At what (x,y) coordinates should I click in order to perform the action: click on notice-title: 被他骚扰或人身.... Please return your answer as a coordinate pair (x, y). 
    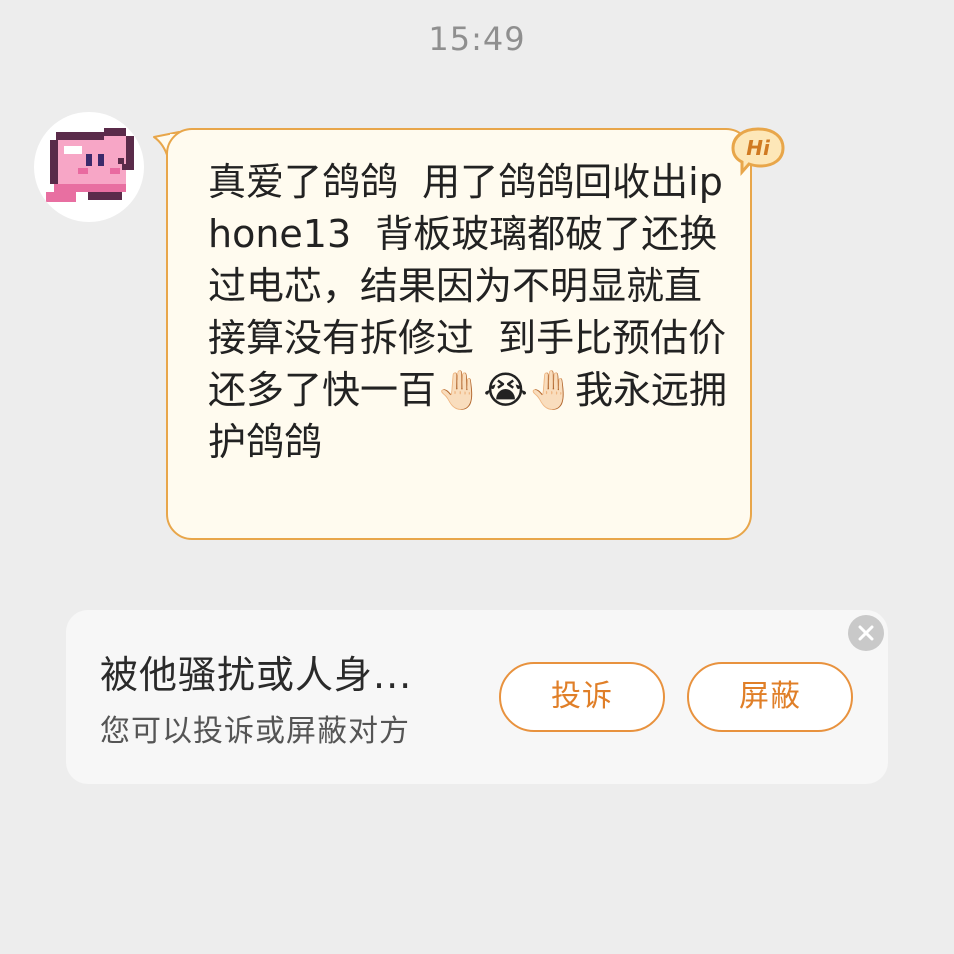
    Looking at the image, I should click on (256, 675).